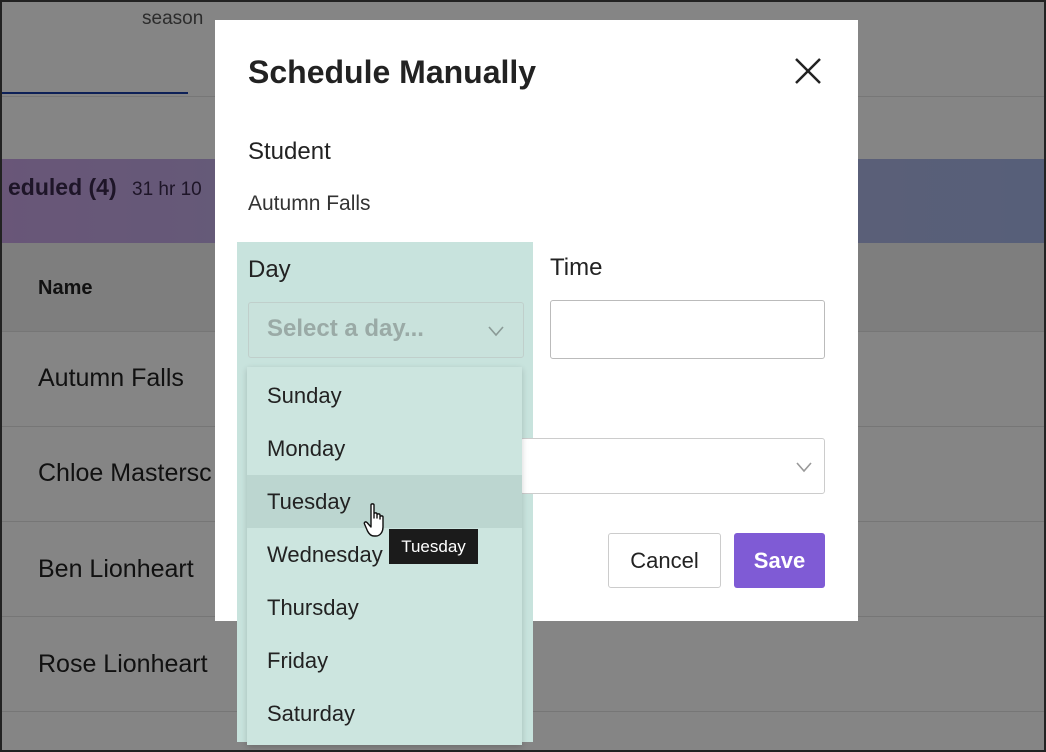 The height and width of the screenshot is (752, 1046). Describe the element at coordinates (269, 269) in the screenshot. I see `day-label: Day` at that location.